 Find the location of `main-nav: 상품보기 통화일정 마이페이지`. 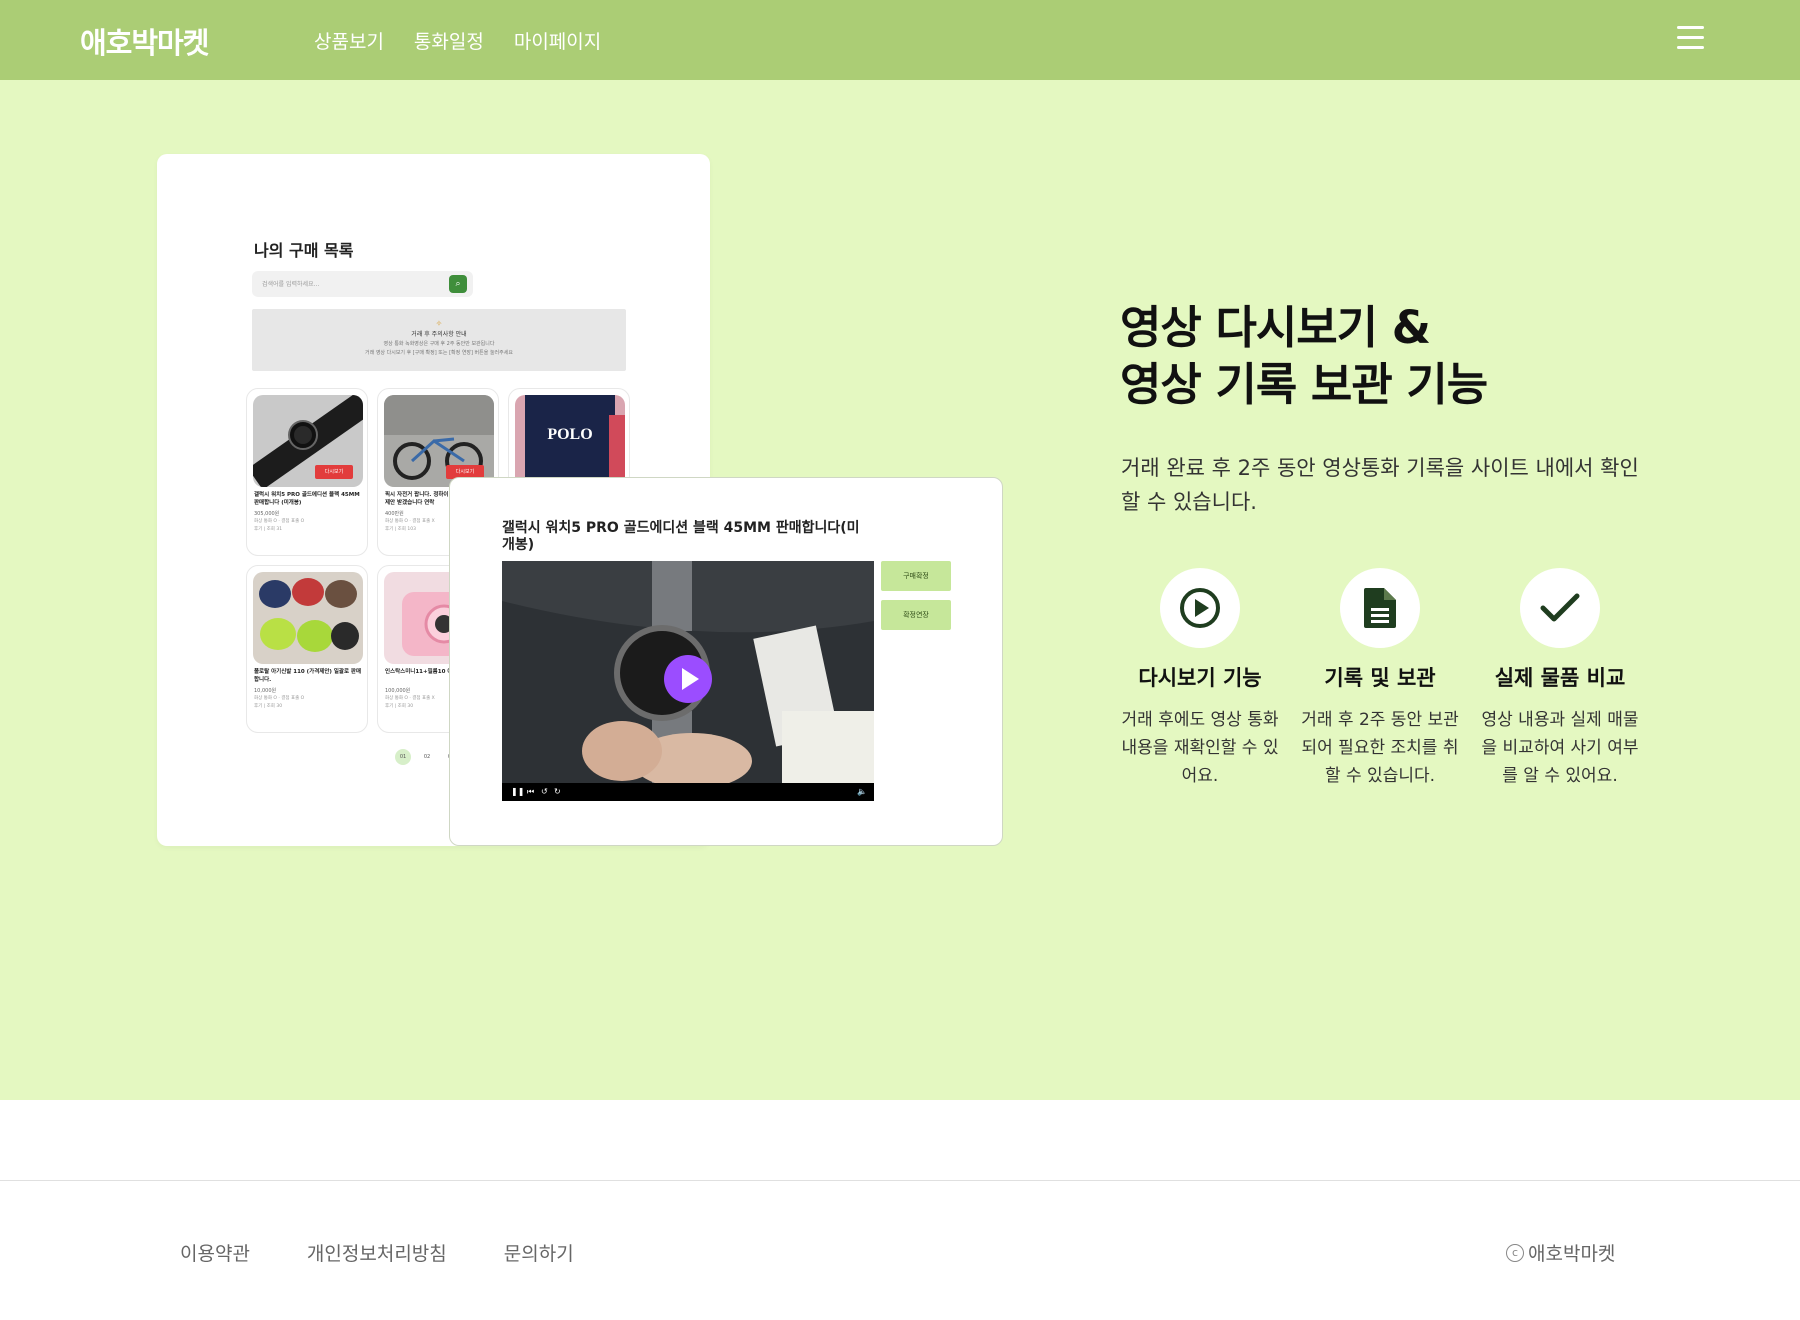

main-nav: 상품보기 통화일정 마이페이지 is located at coordinates (457, 40).